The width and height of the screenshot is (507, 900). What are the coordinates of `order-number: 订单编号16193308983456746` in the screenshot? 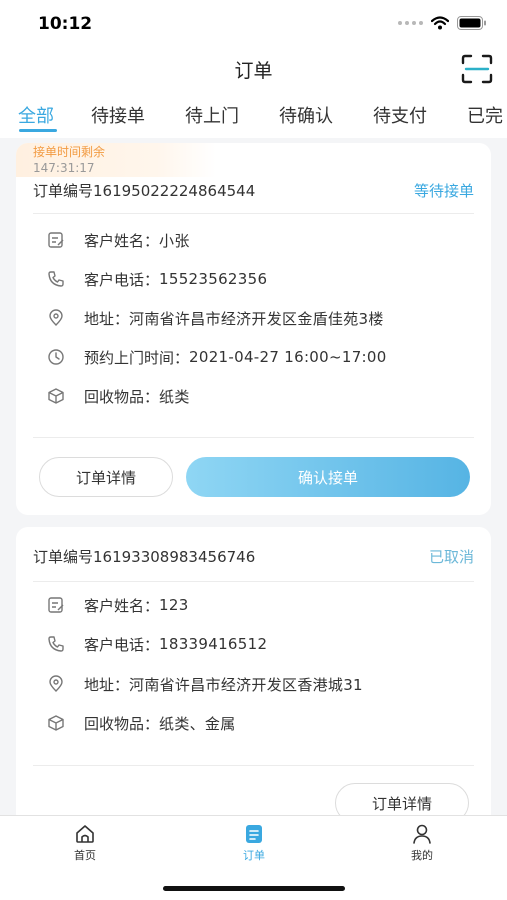 It's located at (144, 556).